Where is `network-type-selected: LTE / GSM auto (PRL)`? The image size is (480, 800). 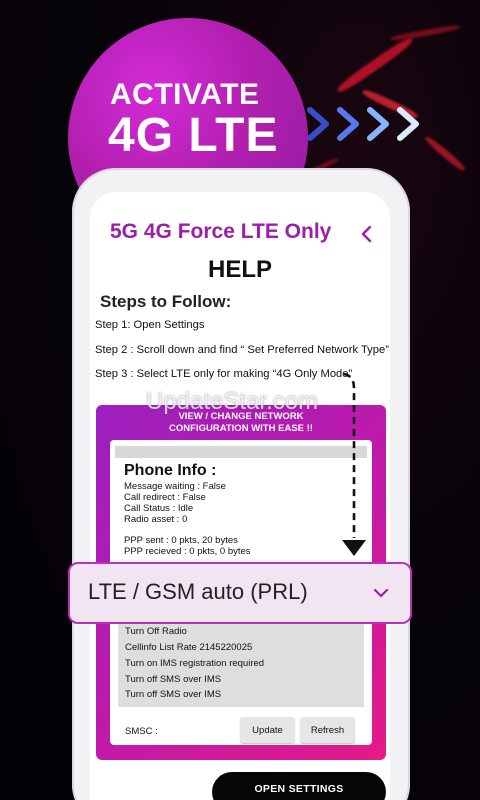
network-type-selected: LTE / GSM auto (PRL) is located at coordinates (198, 591).